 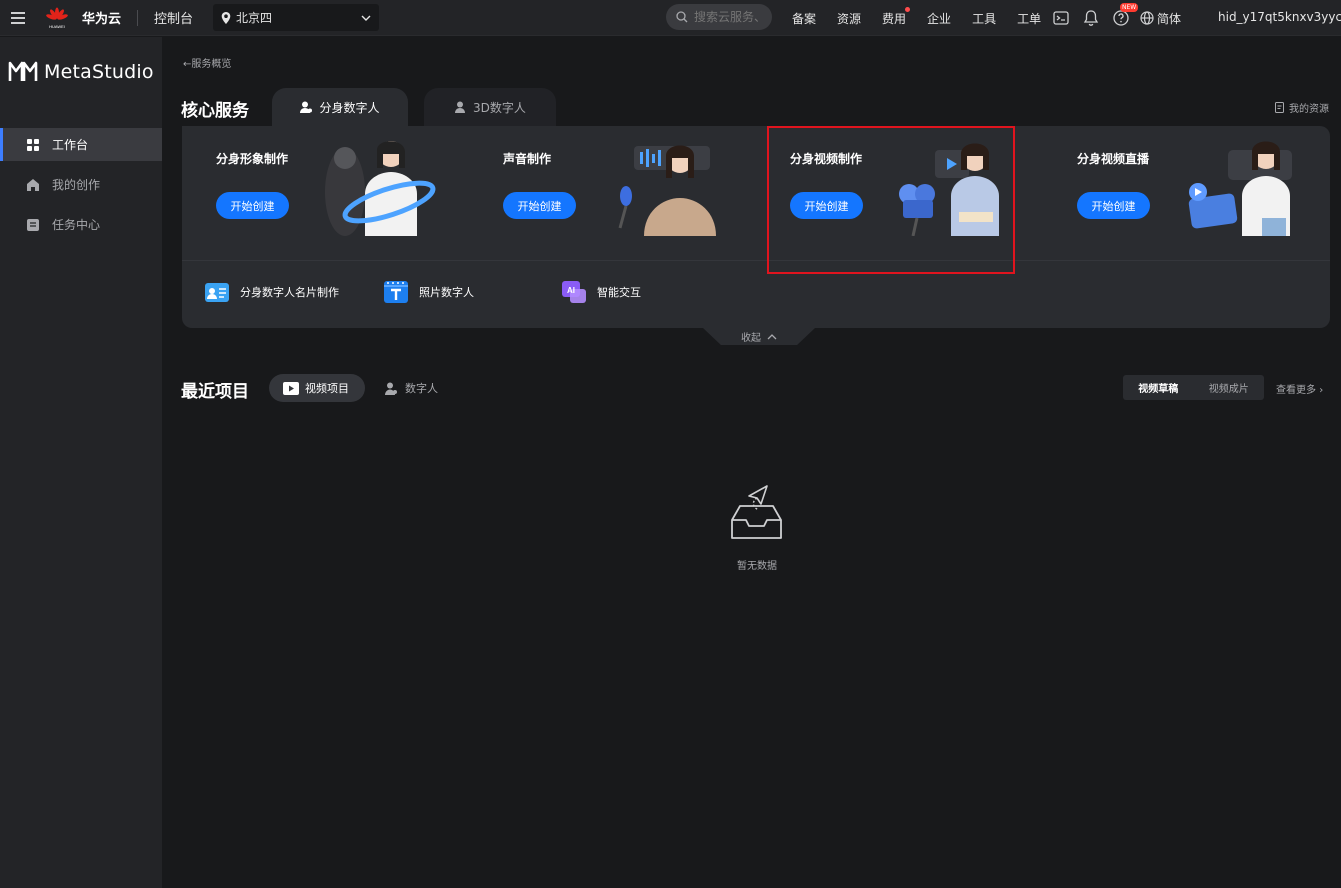 I want to click on top-nav-links: 备案 资源 费用 企业 工具 工单, so click(x=927, y=18).